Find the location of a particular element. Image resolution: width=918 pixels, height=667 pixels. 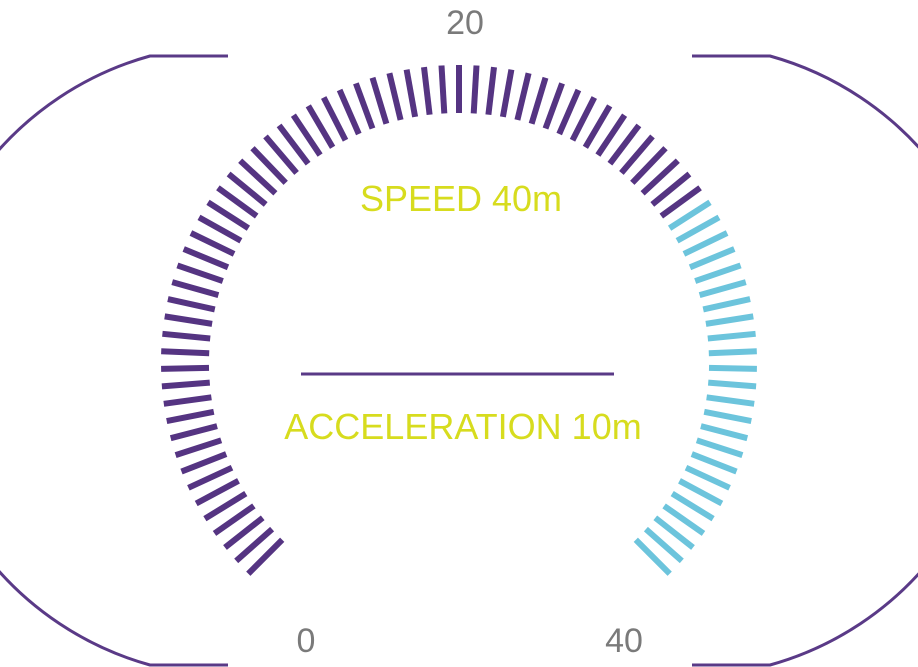

scale-label-max-top: 20 is located at coordinates (465, 23).